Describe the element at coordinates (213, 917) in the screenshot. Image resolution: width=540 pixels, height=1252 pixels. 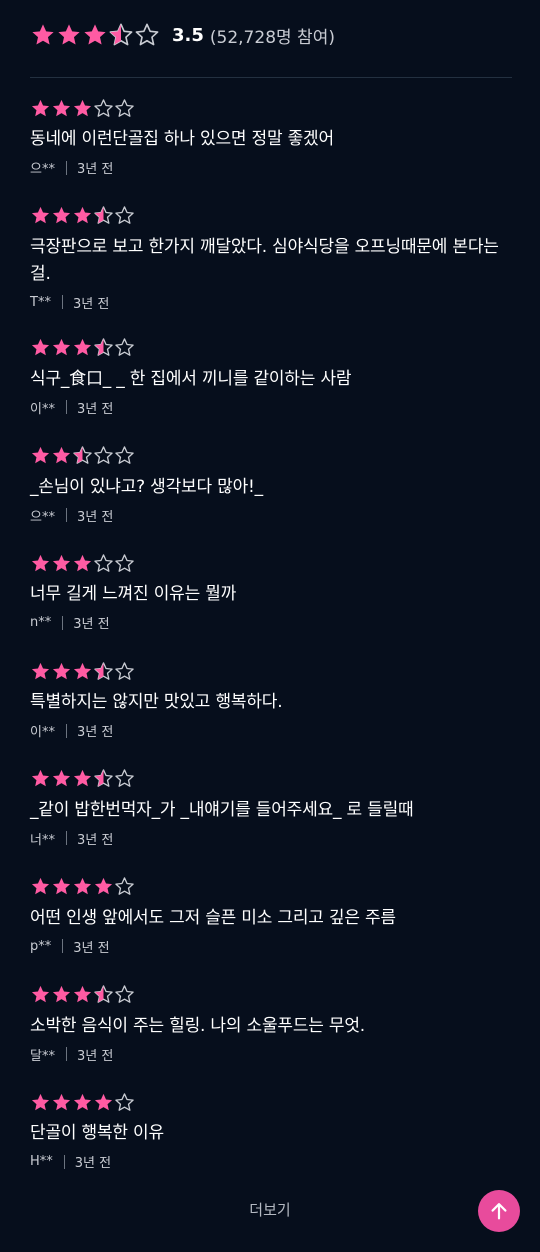
I see `review-text: 어떤 인생 앞에서도 그저 슬픈 미소 그리고 깊은 주름` at that location.